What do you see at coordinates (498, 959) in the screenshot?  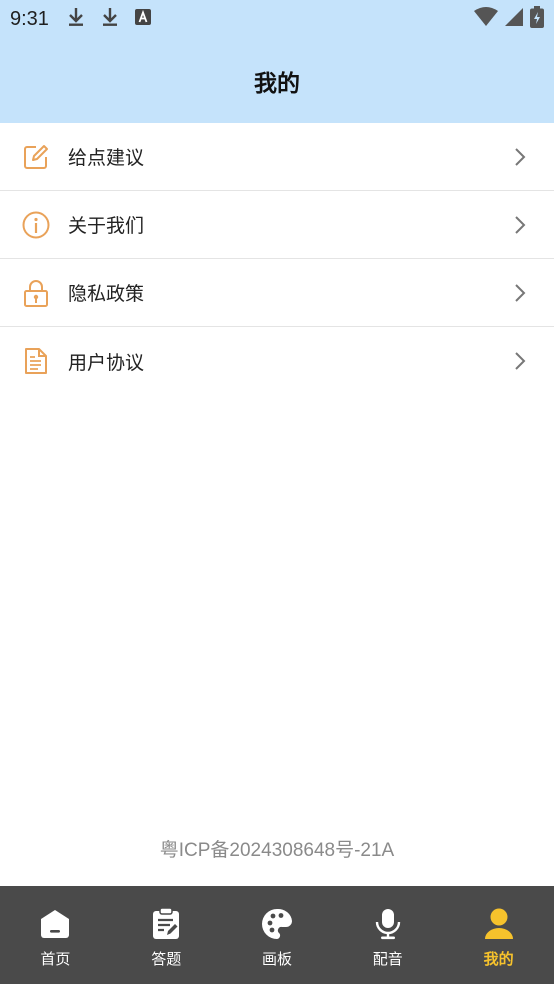 I see `tab-label: 我的` at bounding box center [498, 959].